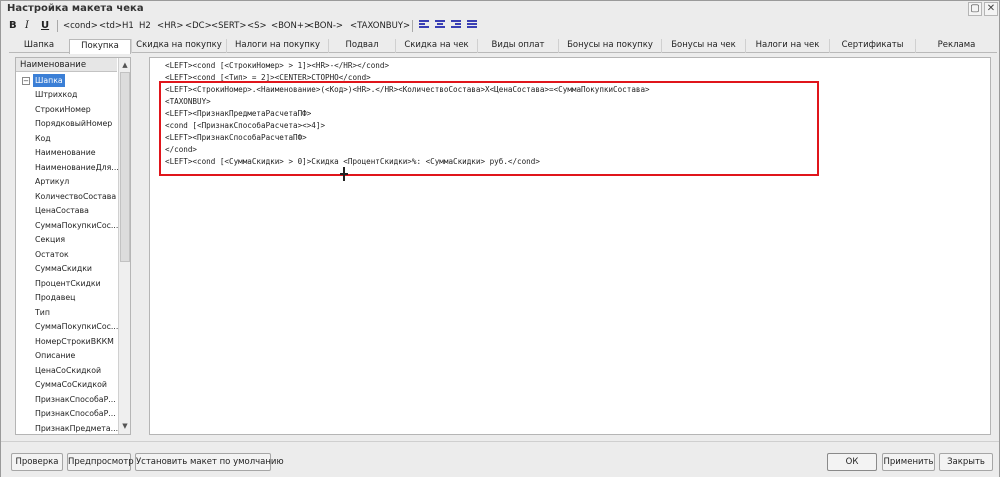 The width and height of the screenshot is (1000, 477). Describe the element at coordinates (277, 46) in the screenshot. I see `tab-nalogi-na-pokupku: Налоги на покупку` at that location.